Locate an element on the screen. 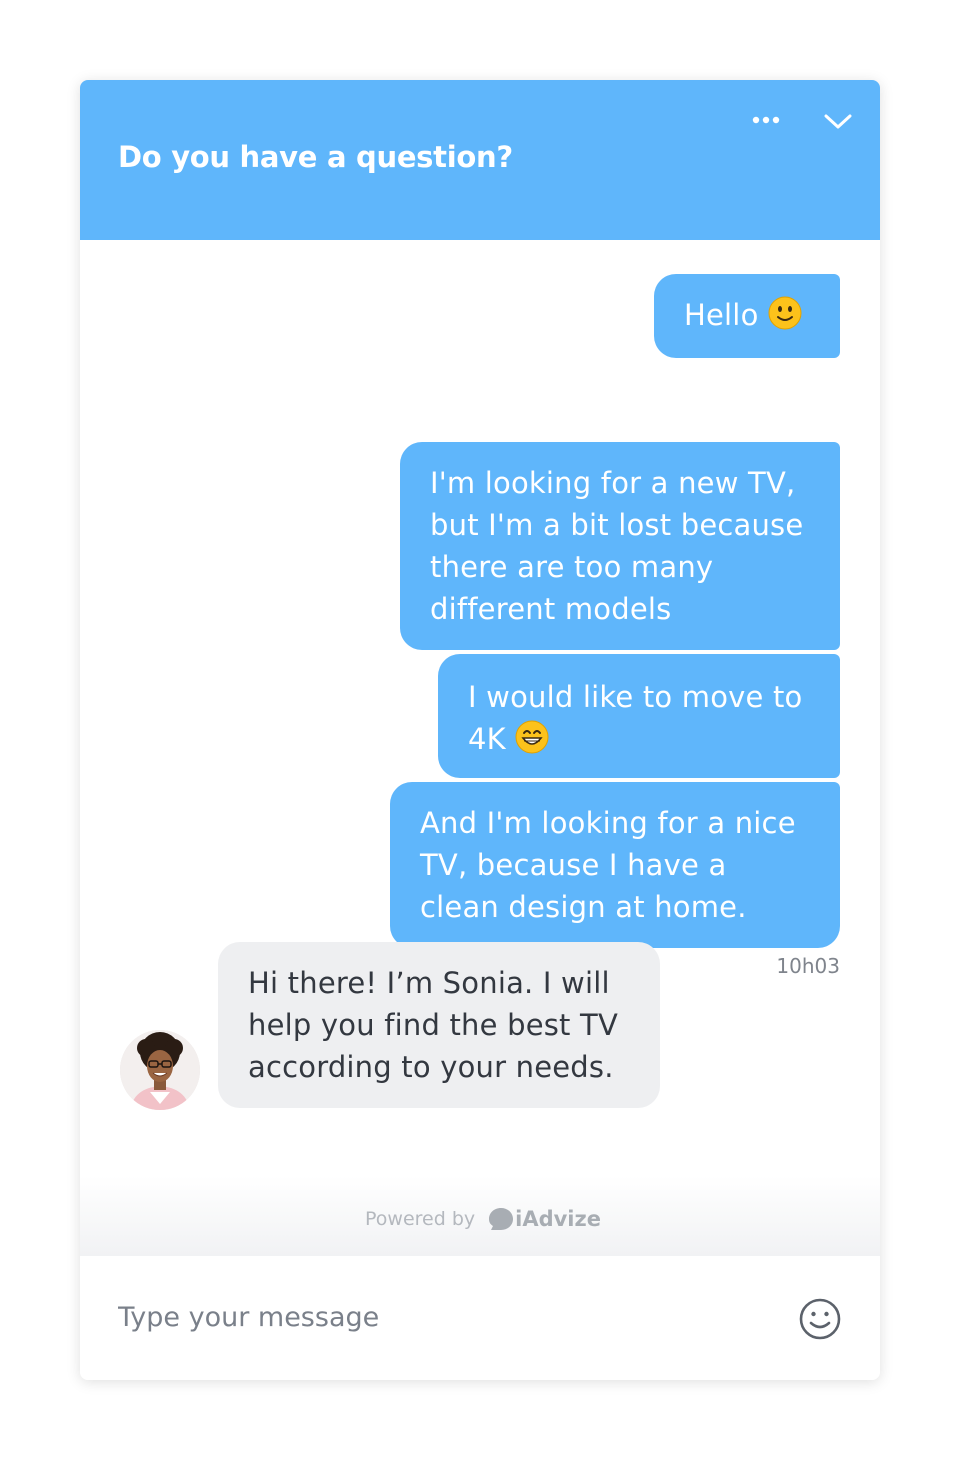 The width and height of the screenshot is (960, 1460). agent-avatar is located at coordinates (160, 1070).